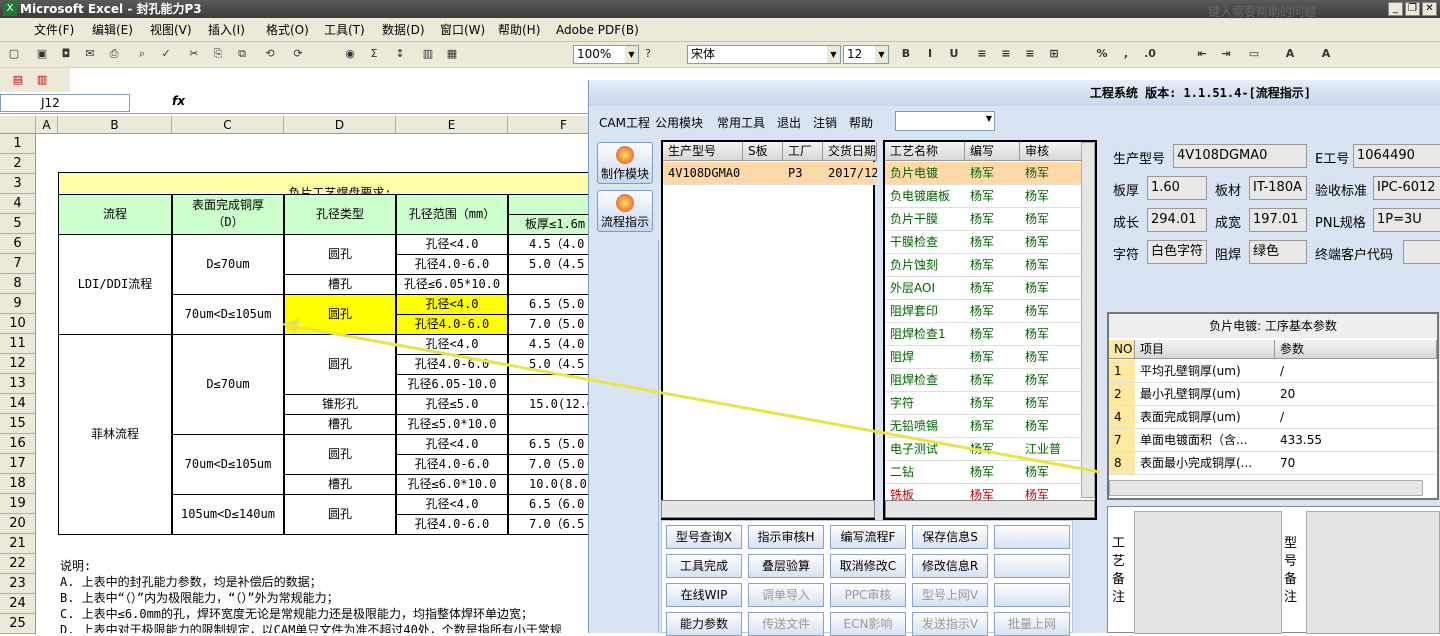 This screenshot has width=1440, height=636. I want to click on row-header: 16, so click(18, 444).